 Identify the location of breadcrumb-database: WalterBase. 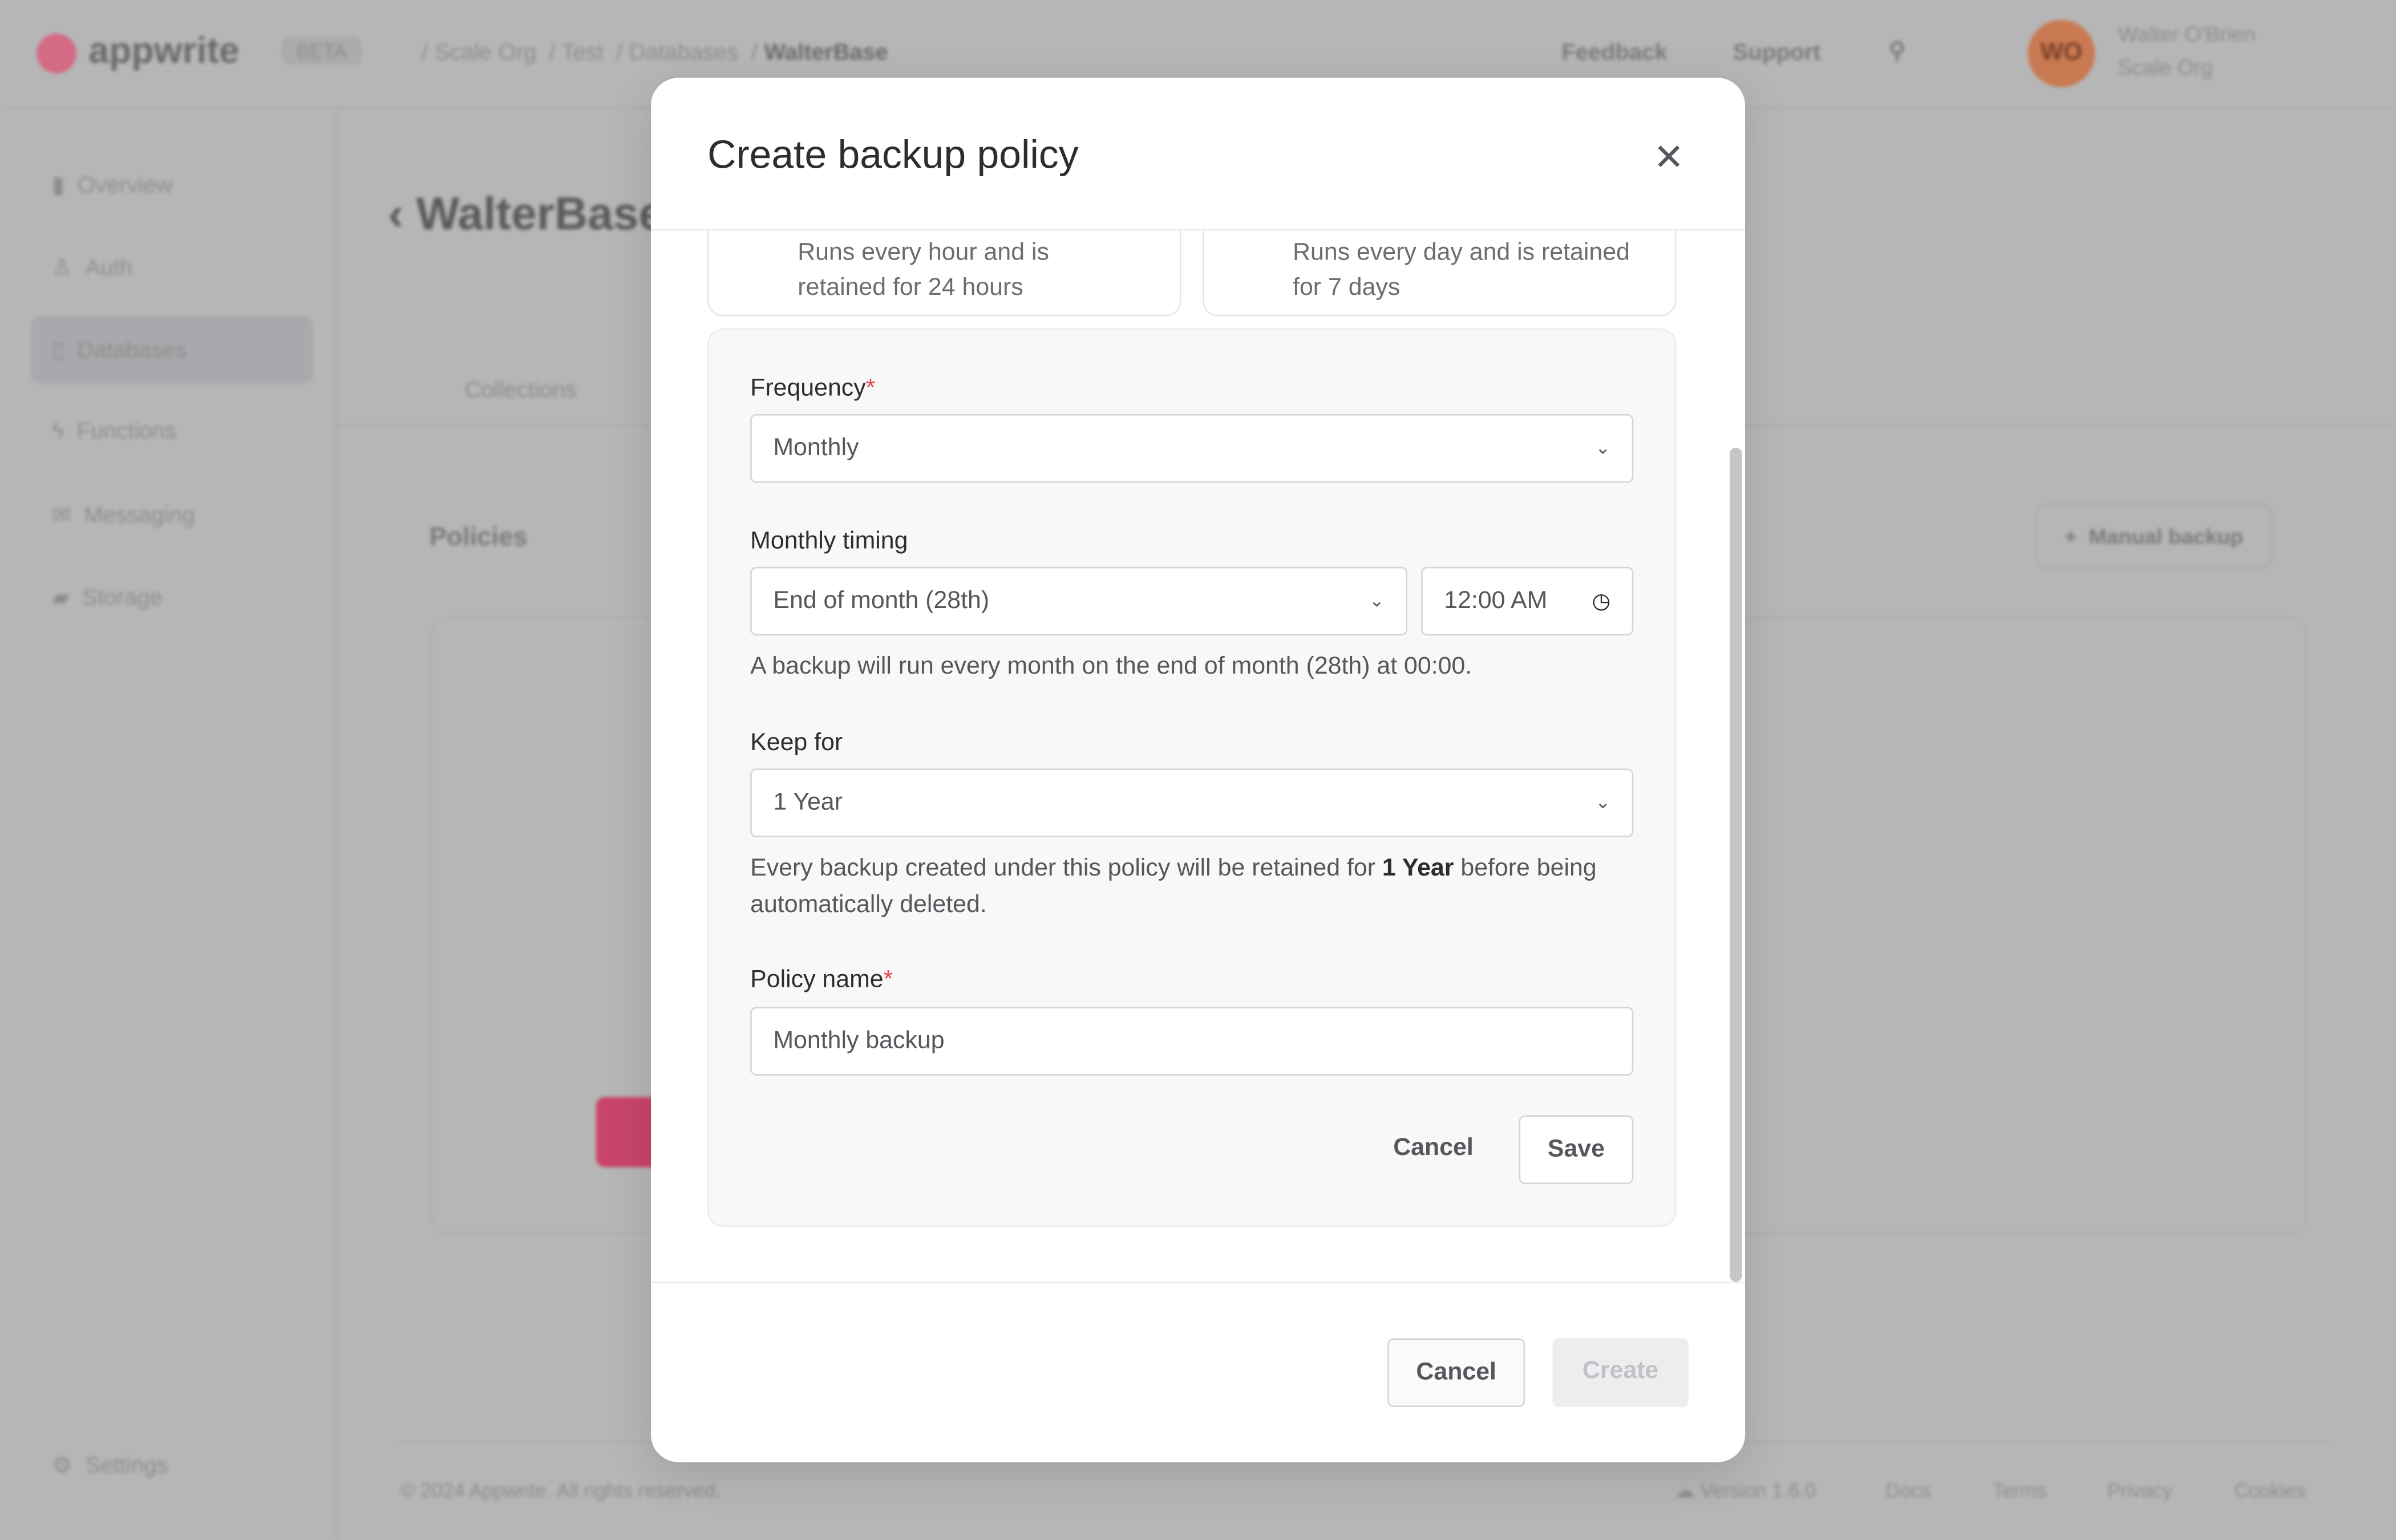
(826, 53).